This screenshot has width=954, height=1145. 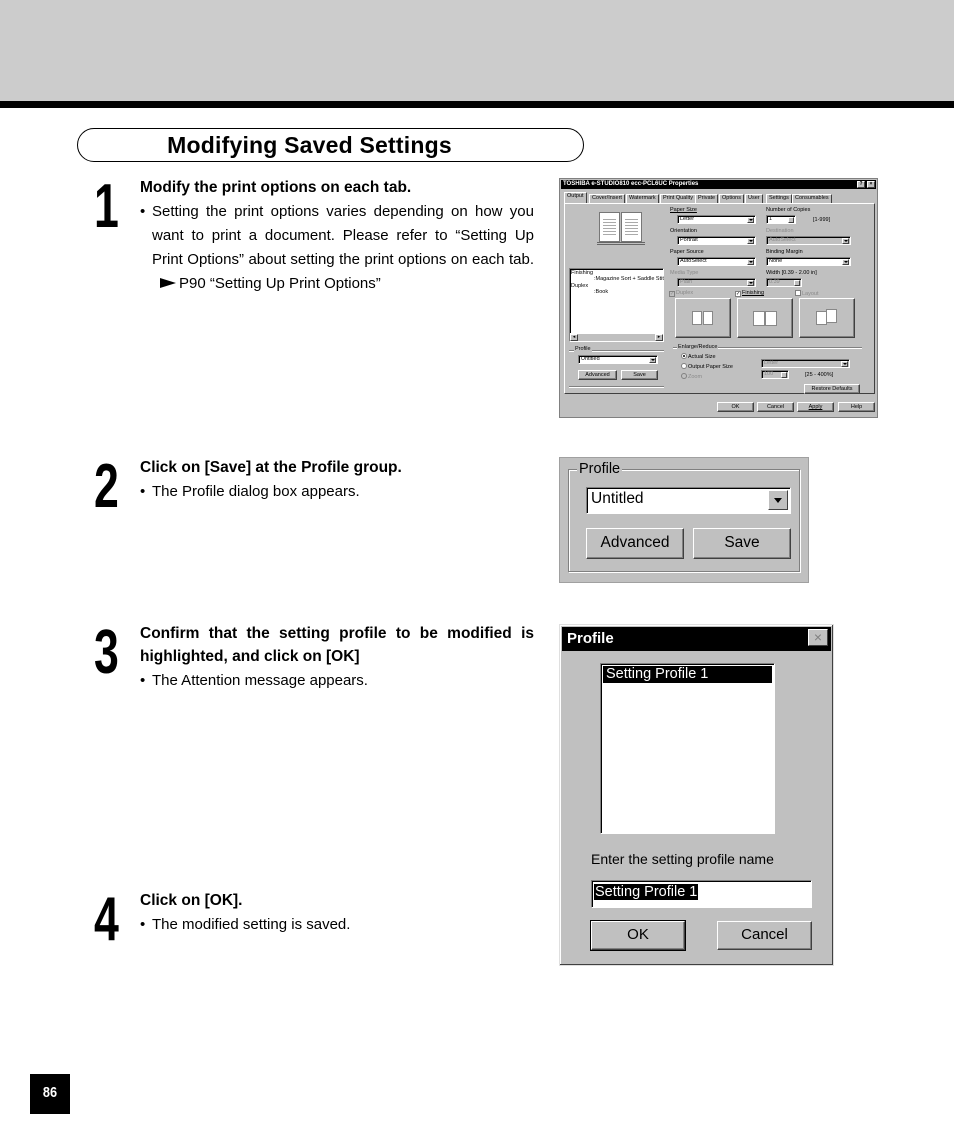 What do you see at coordinates (701, 894) in the screenshot?
I see `profile-name-input: Setting Profile 1` at bounding box center [701, 894].